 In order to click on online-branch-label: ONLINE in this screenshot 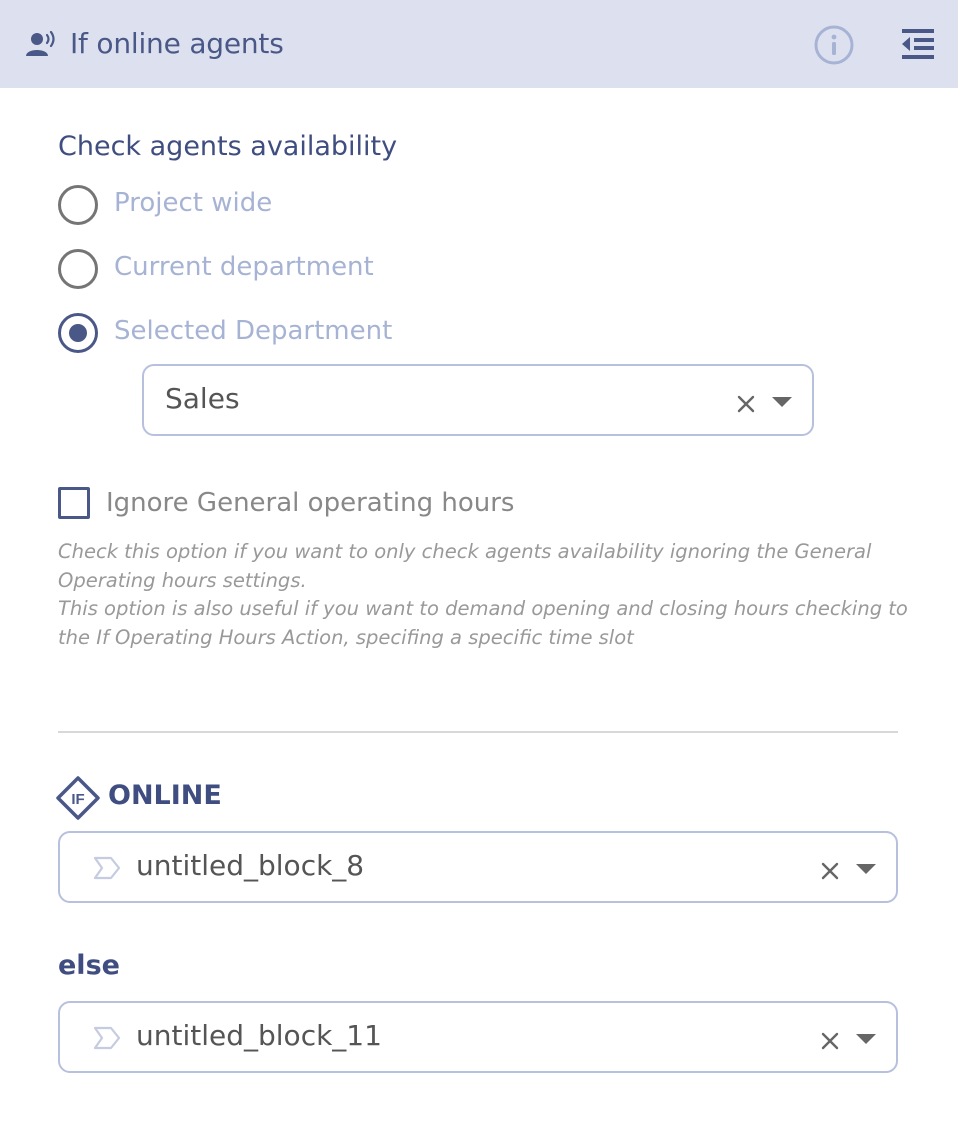, I will do `click(165, 795)`.